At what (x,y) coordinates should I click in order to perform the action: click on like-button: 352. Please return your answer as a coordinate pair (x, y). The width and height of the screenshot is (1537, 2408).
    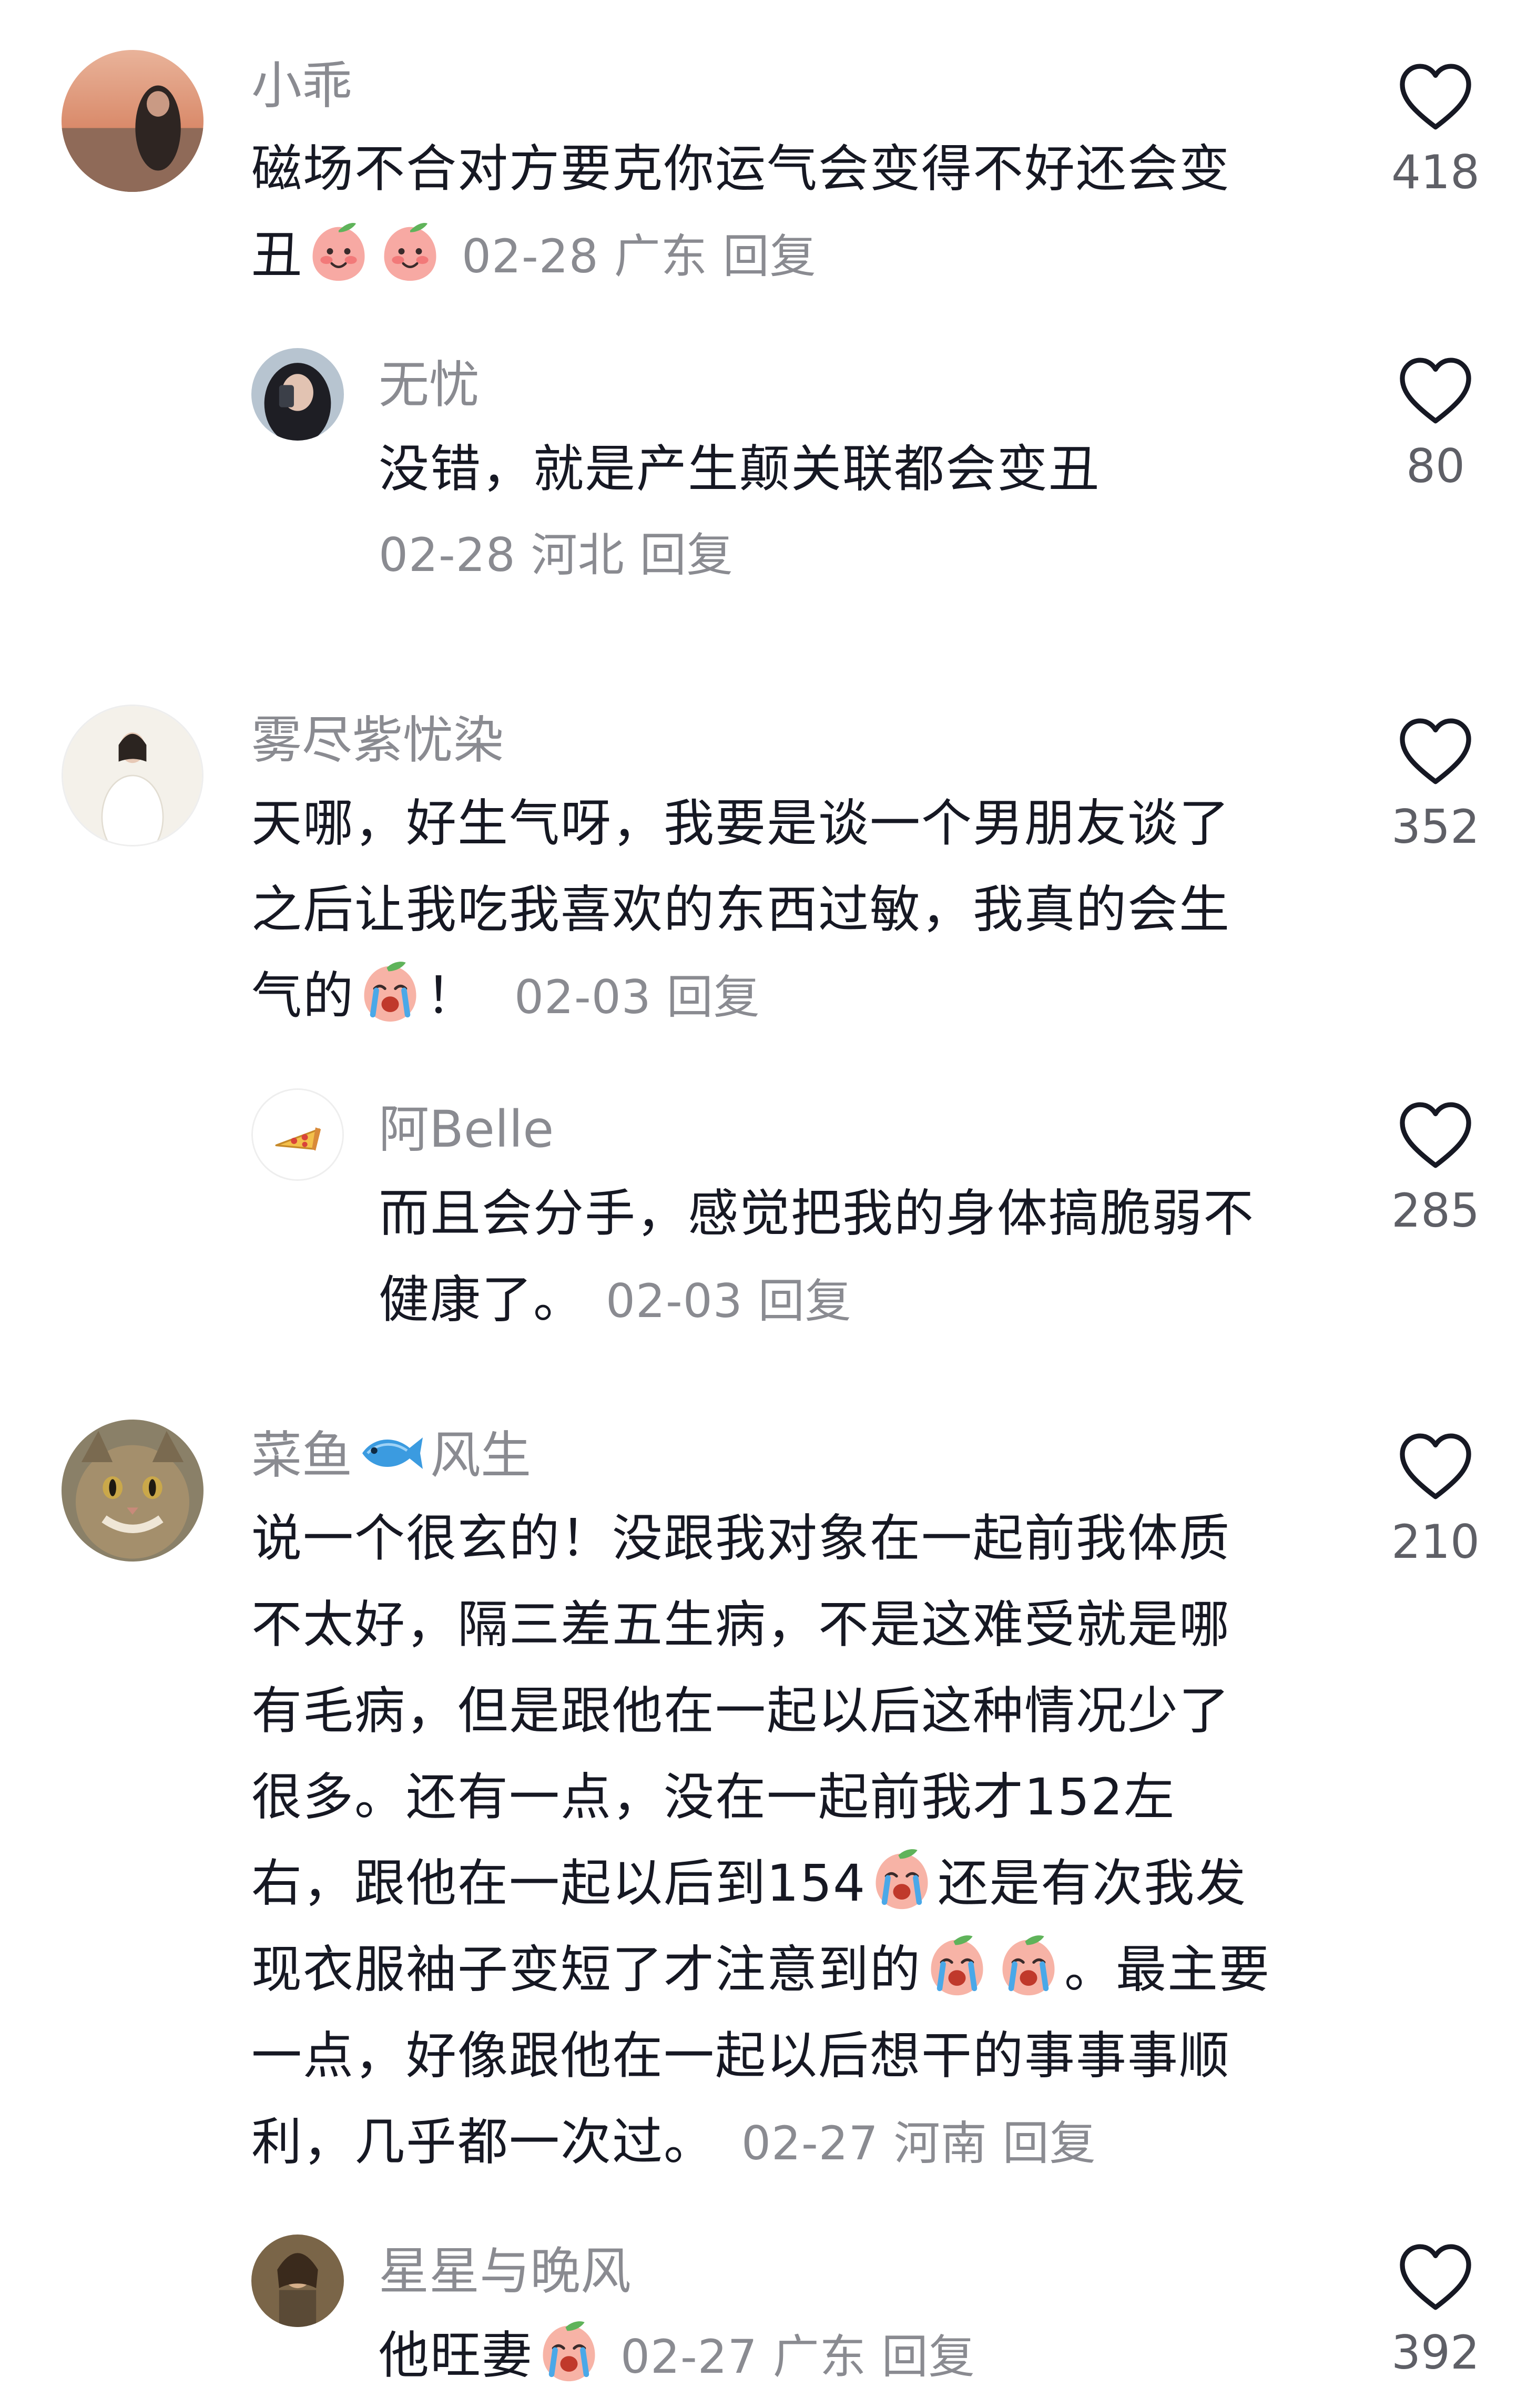
    Looking at the image, I should click on (1435, 786).